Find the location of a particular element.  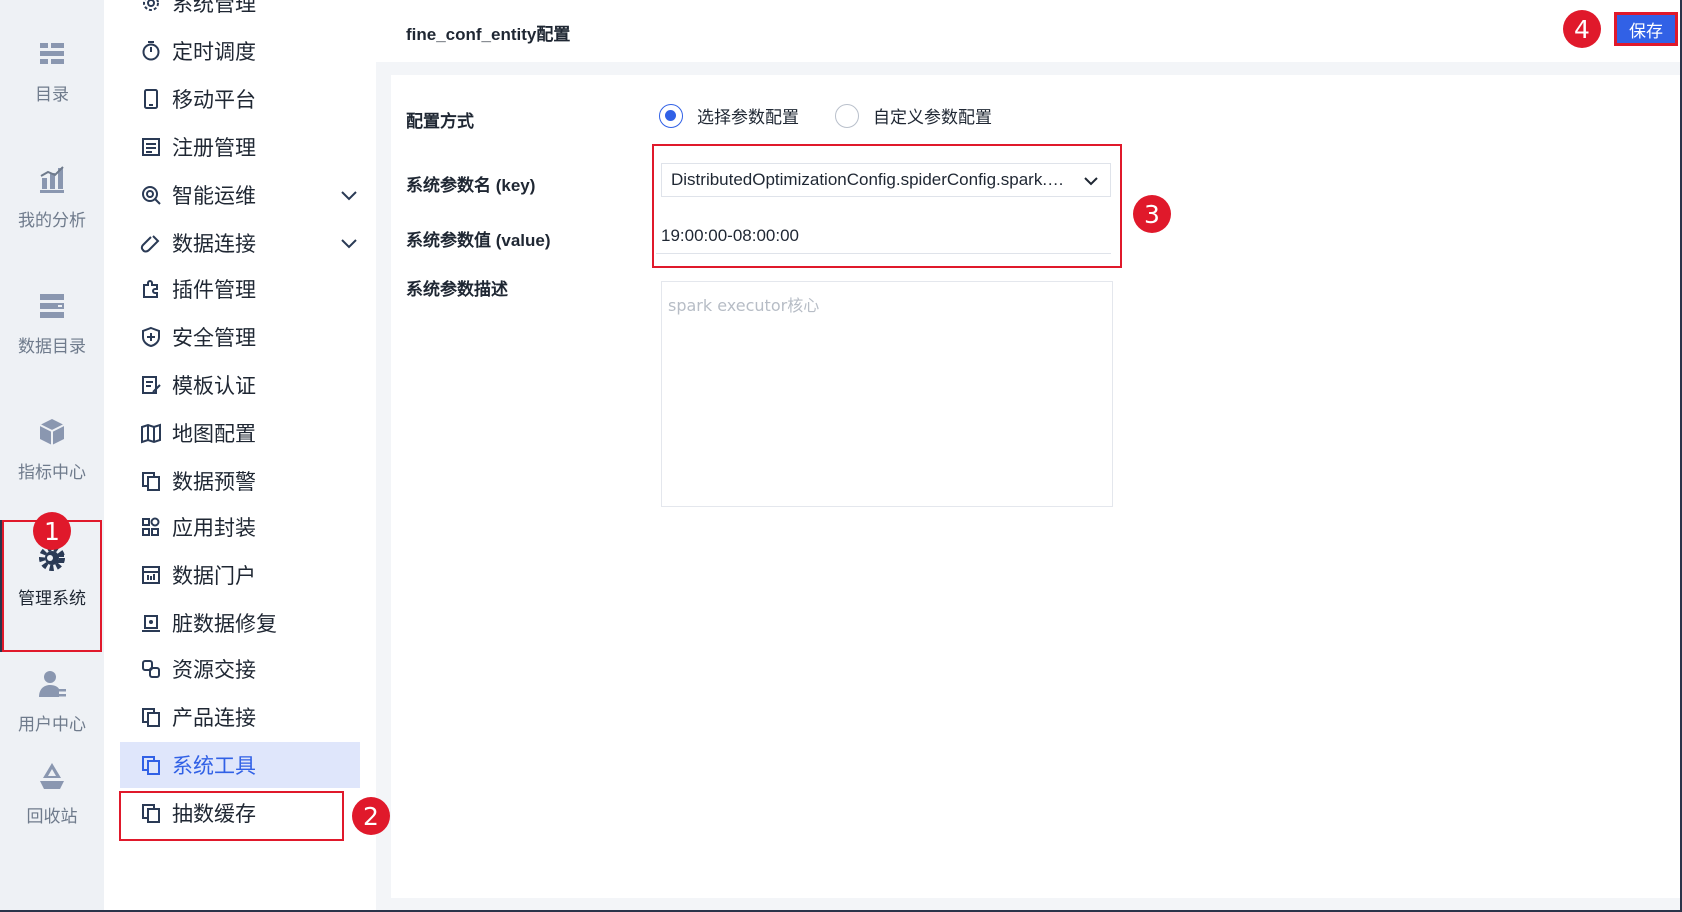

catalog-icon is located at coordinates (52, 53).